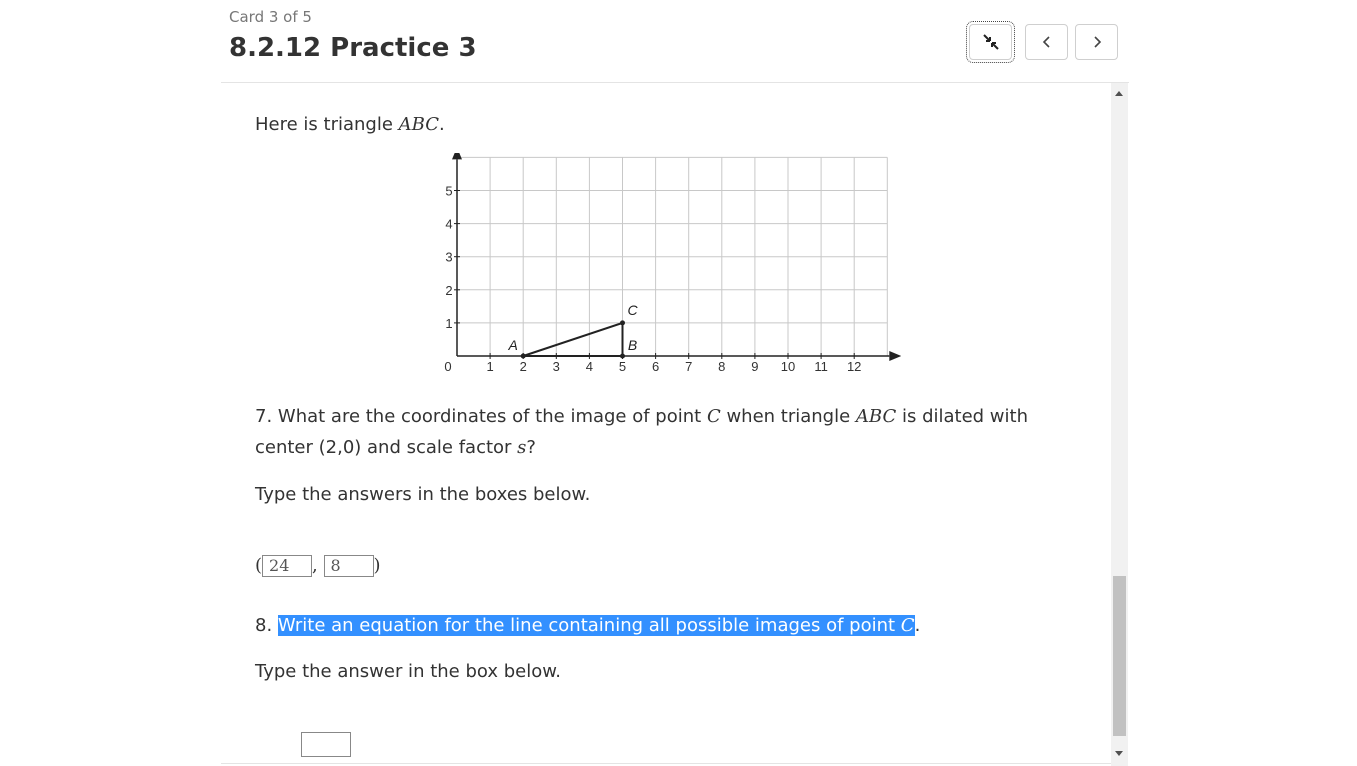 Image resolution: width=1357 pixels, height=766 pixels. Describe the element at coordinates (448, 257) in the screenshot. I see `y-tick-label: 3` at that location.